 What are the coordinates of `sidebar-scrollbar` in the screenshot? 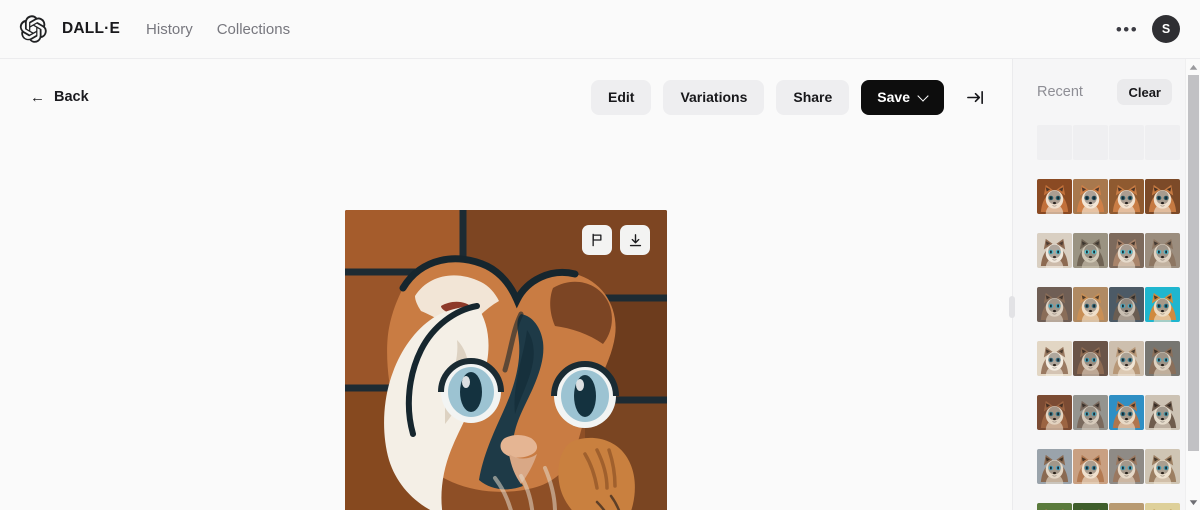 It's located at (1192, 284).